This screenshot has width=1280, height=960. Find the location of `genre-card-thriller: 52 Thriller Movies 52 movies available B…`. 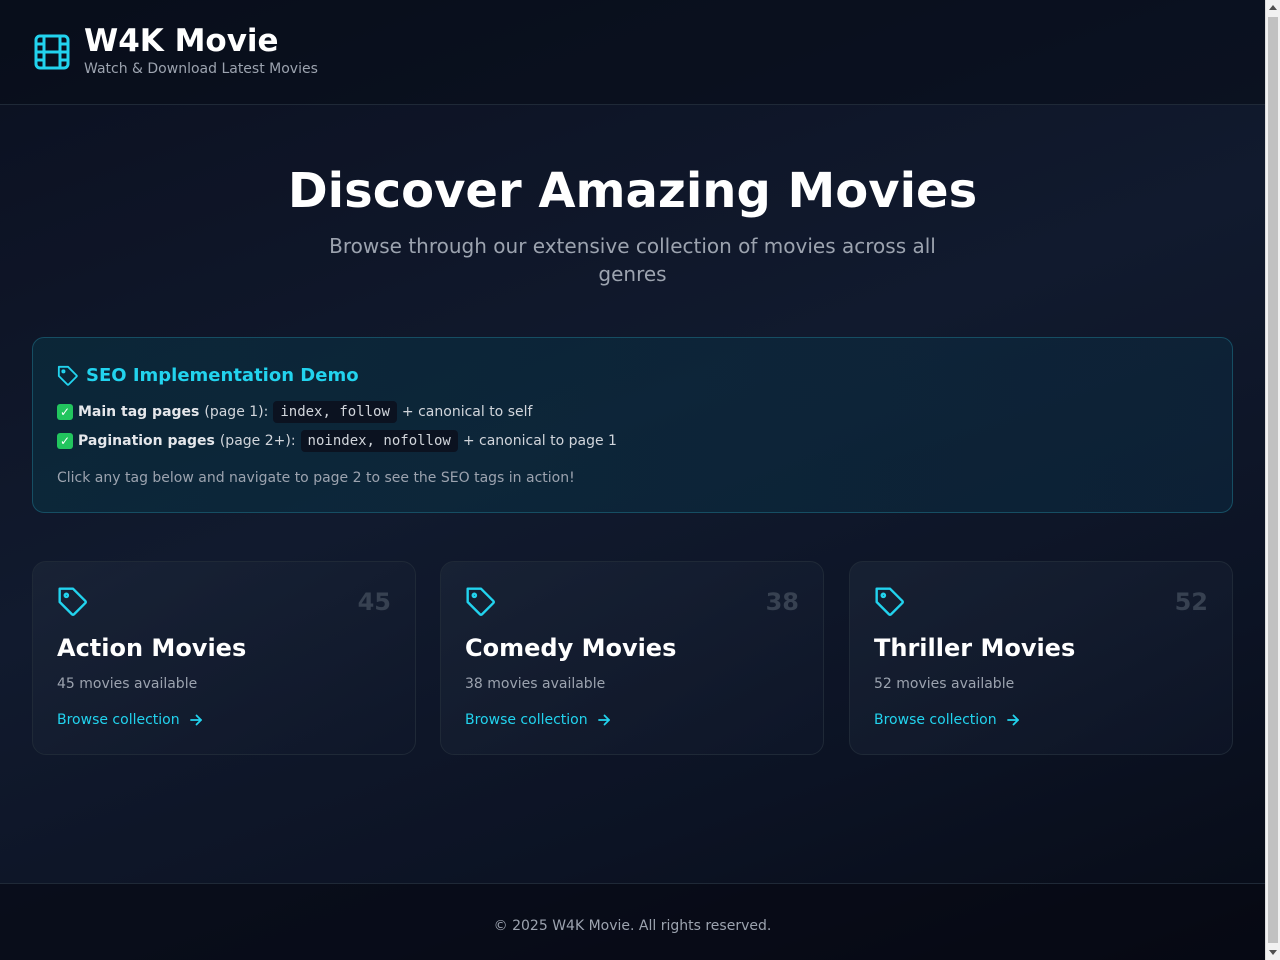

genre-card-thriller: 52 Thriller Movies 52 movies available B… is located at coordinates (1041, 658).